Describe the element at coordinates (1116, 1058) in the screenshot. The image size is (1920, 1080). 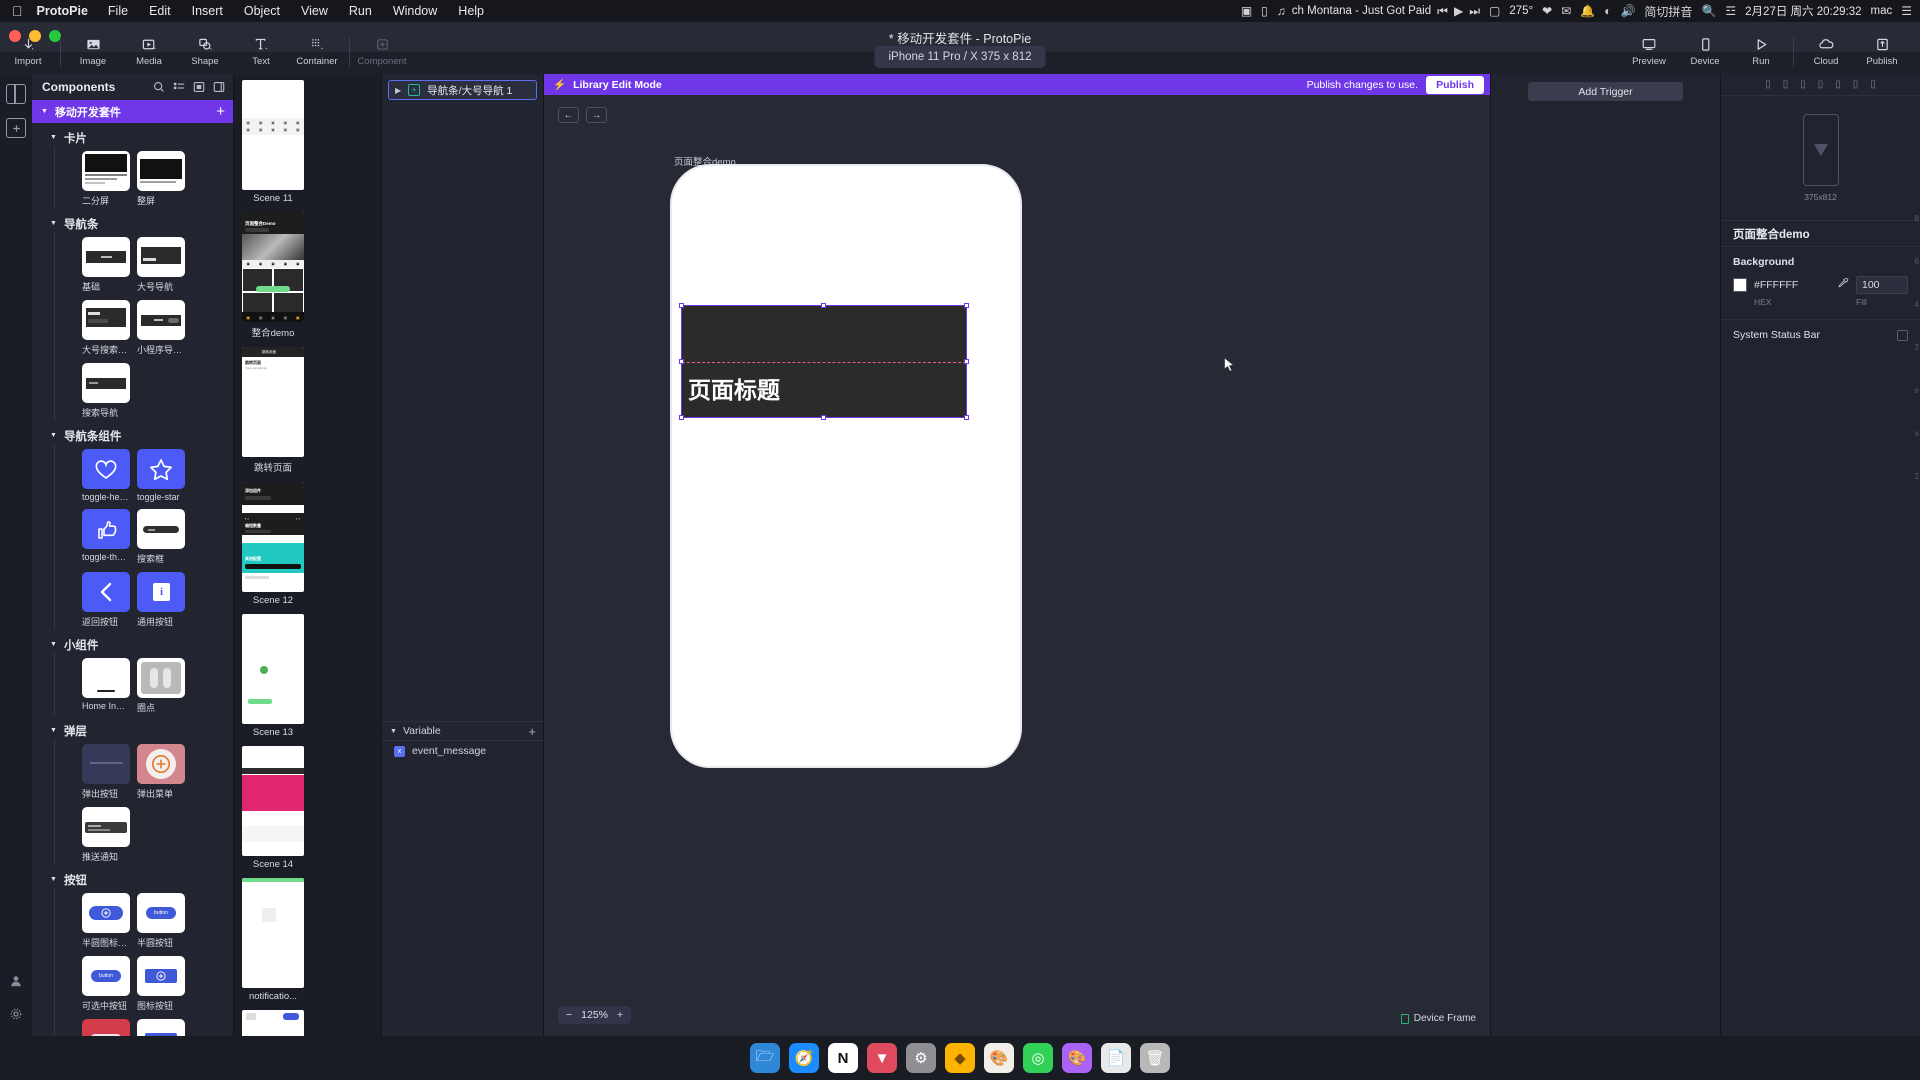
I see `document-icon: 📄` at that location.